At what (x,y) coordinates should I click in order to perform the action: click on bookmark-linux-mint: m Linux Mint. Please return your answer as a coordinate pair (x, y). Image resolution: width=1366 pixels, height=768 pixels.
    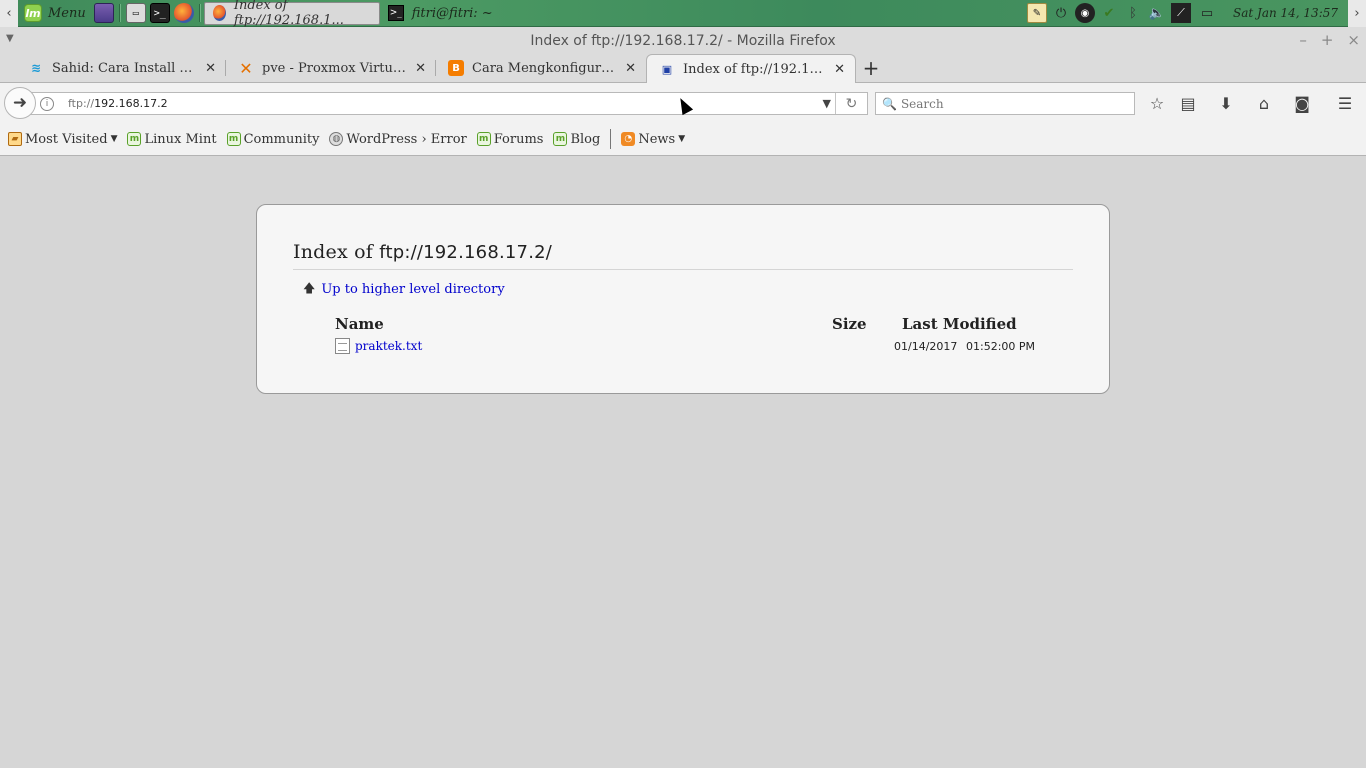
    Looking at the image, I should click on (171, 139).